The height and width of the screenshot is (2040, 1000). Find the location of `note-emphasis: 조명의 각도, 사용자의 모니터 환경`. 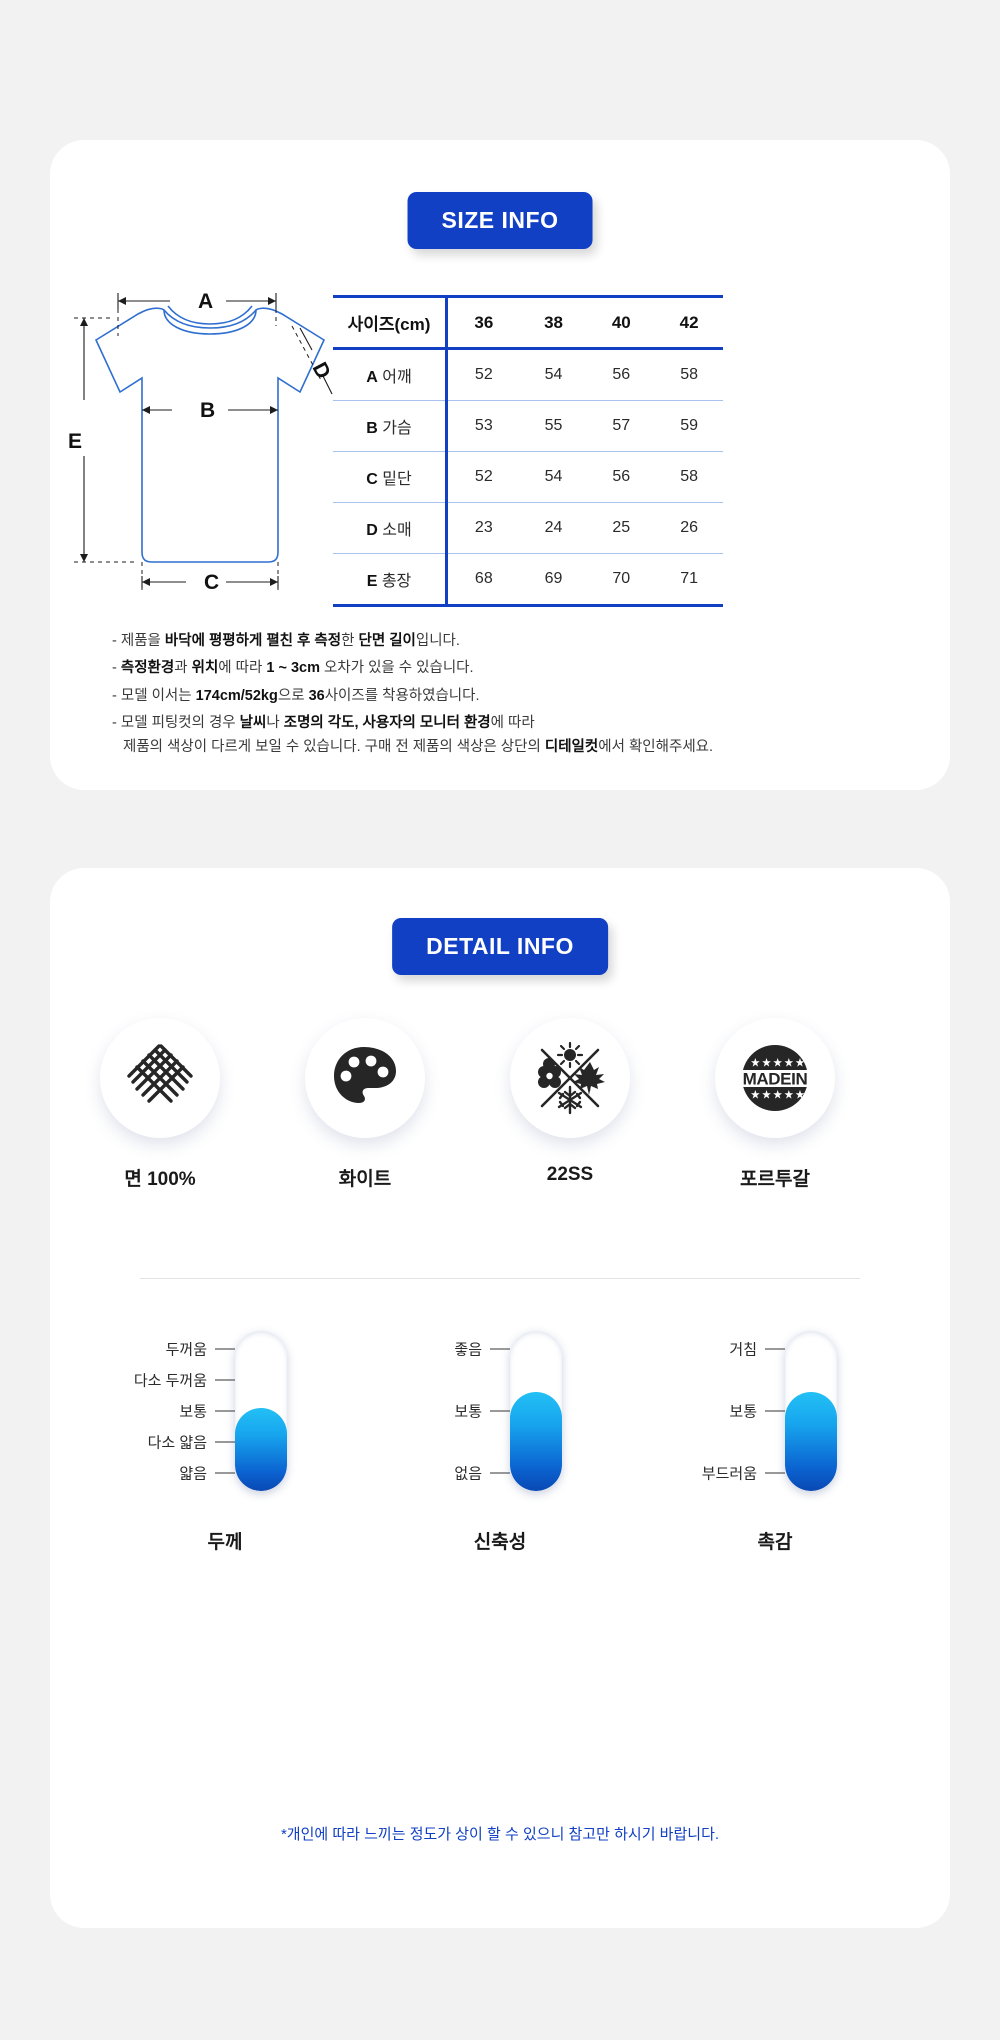

note-emphasis: 조명의 각도, 사용자의 모니터 환경 is located at coordinates (387, 723).